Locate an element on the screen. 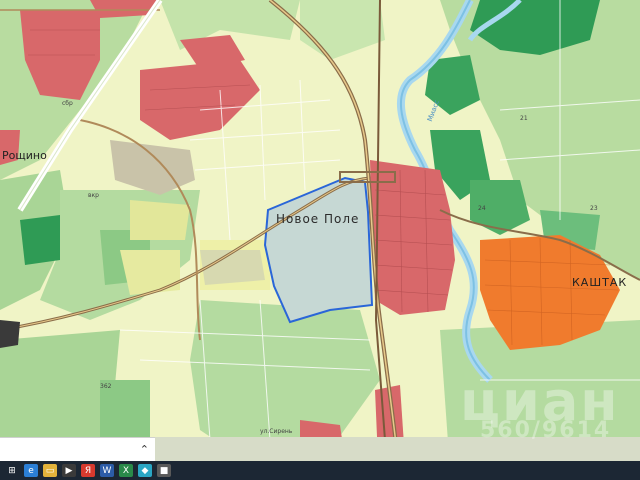 Image resolution: width=640 pixels, height=480 pixels. taskbar: ⊞ e ▭ ▶ Я W X ◆ ■ is located at coordinates (320, 470).